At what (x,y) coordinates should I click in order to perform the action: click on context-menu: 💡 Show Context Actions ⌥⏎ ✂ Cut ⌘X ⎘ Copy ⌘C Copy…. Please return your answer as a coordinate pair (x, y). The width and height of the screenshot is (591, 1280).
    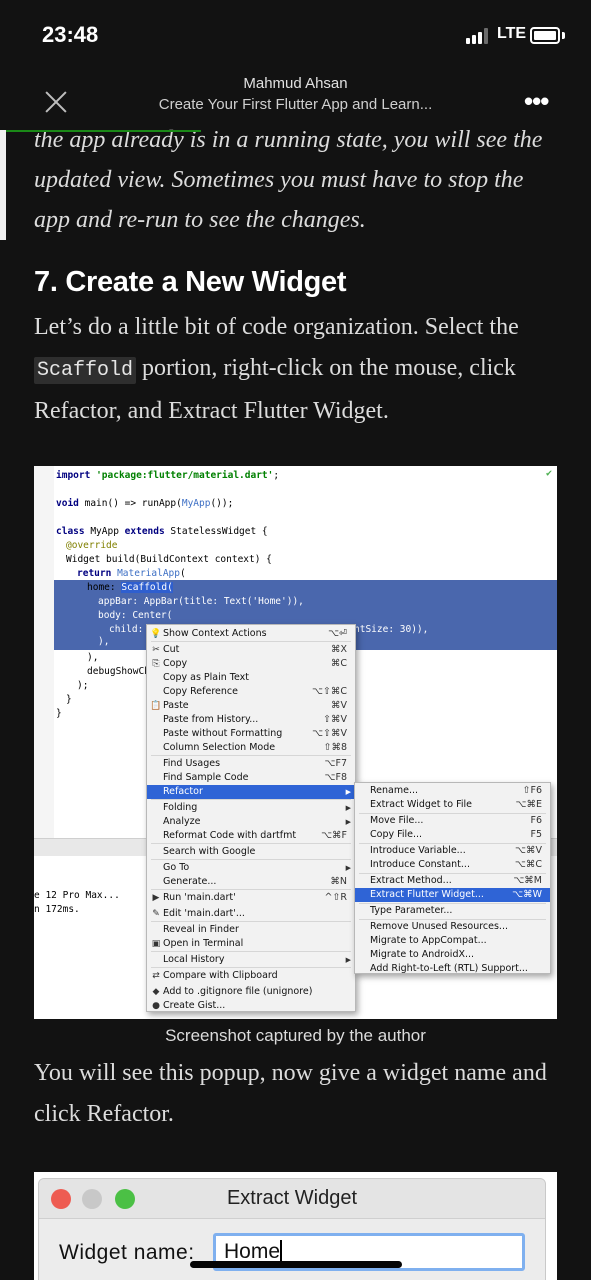
    Looking at the image, I should click on (251, 818).